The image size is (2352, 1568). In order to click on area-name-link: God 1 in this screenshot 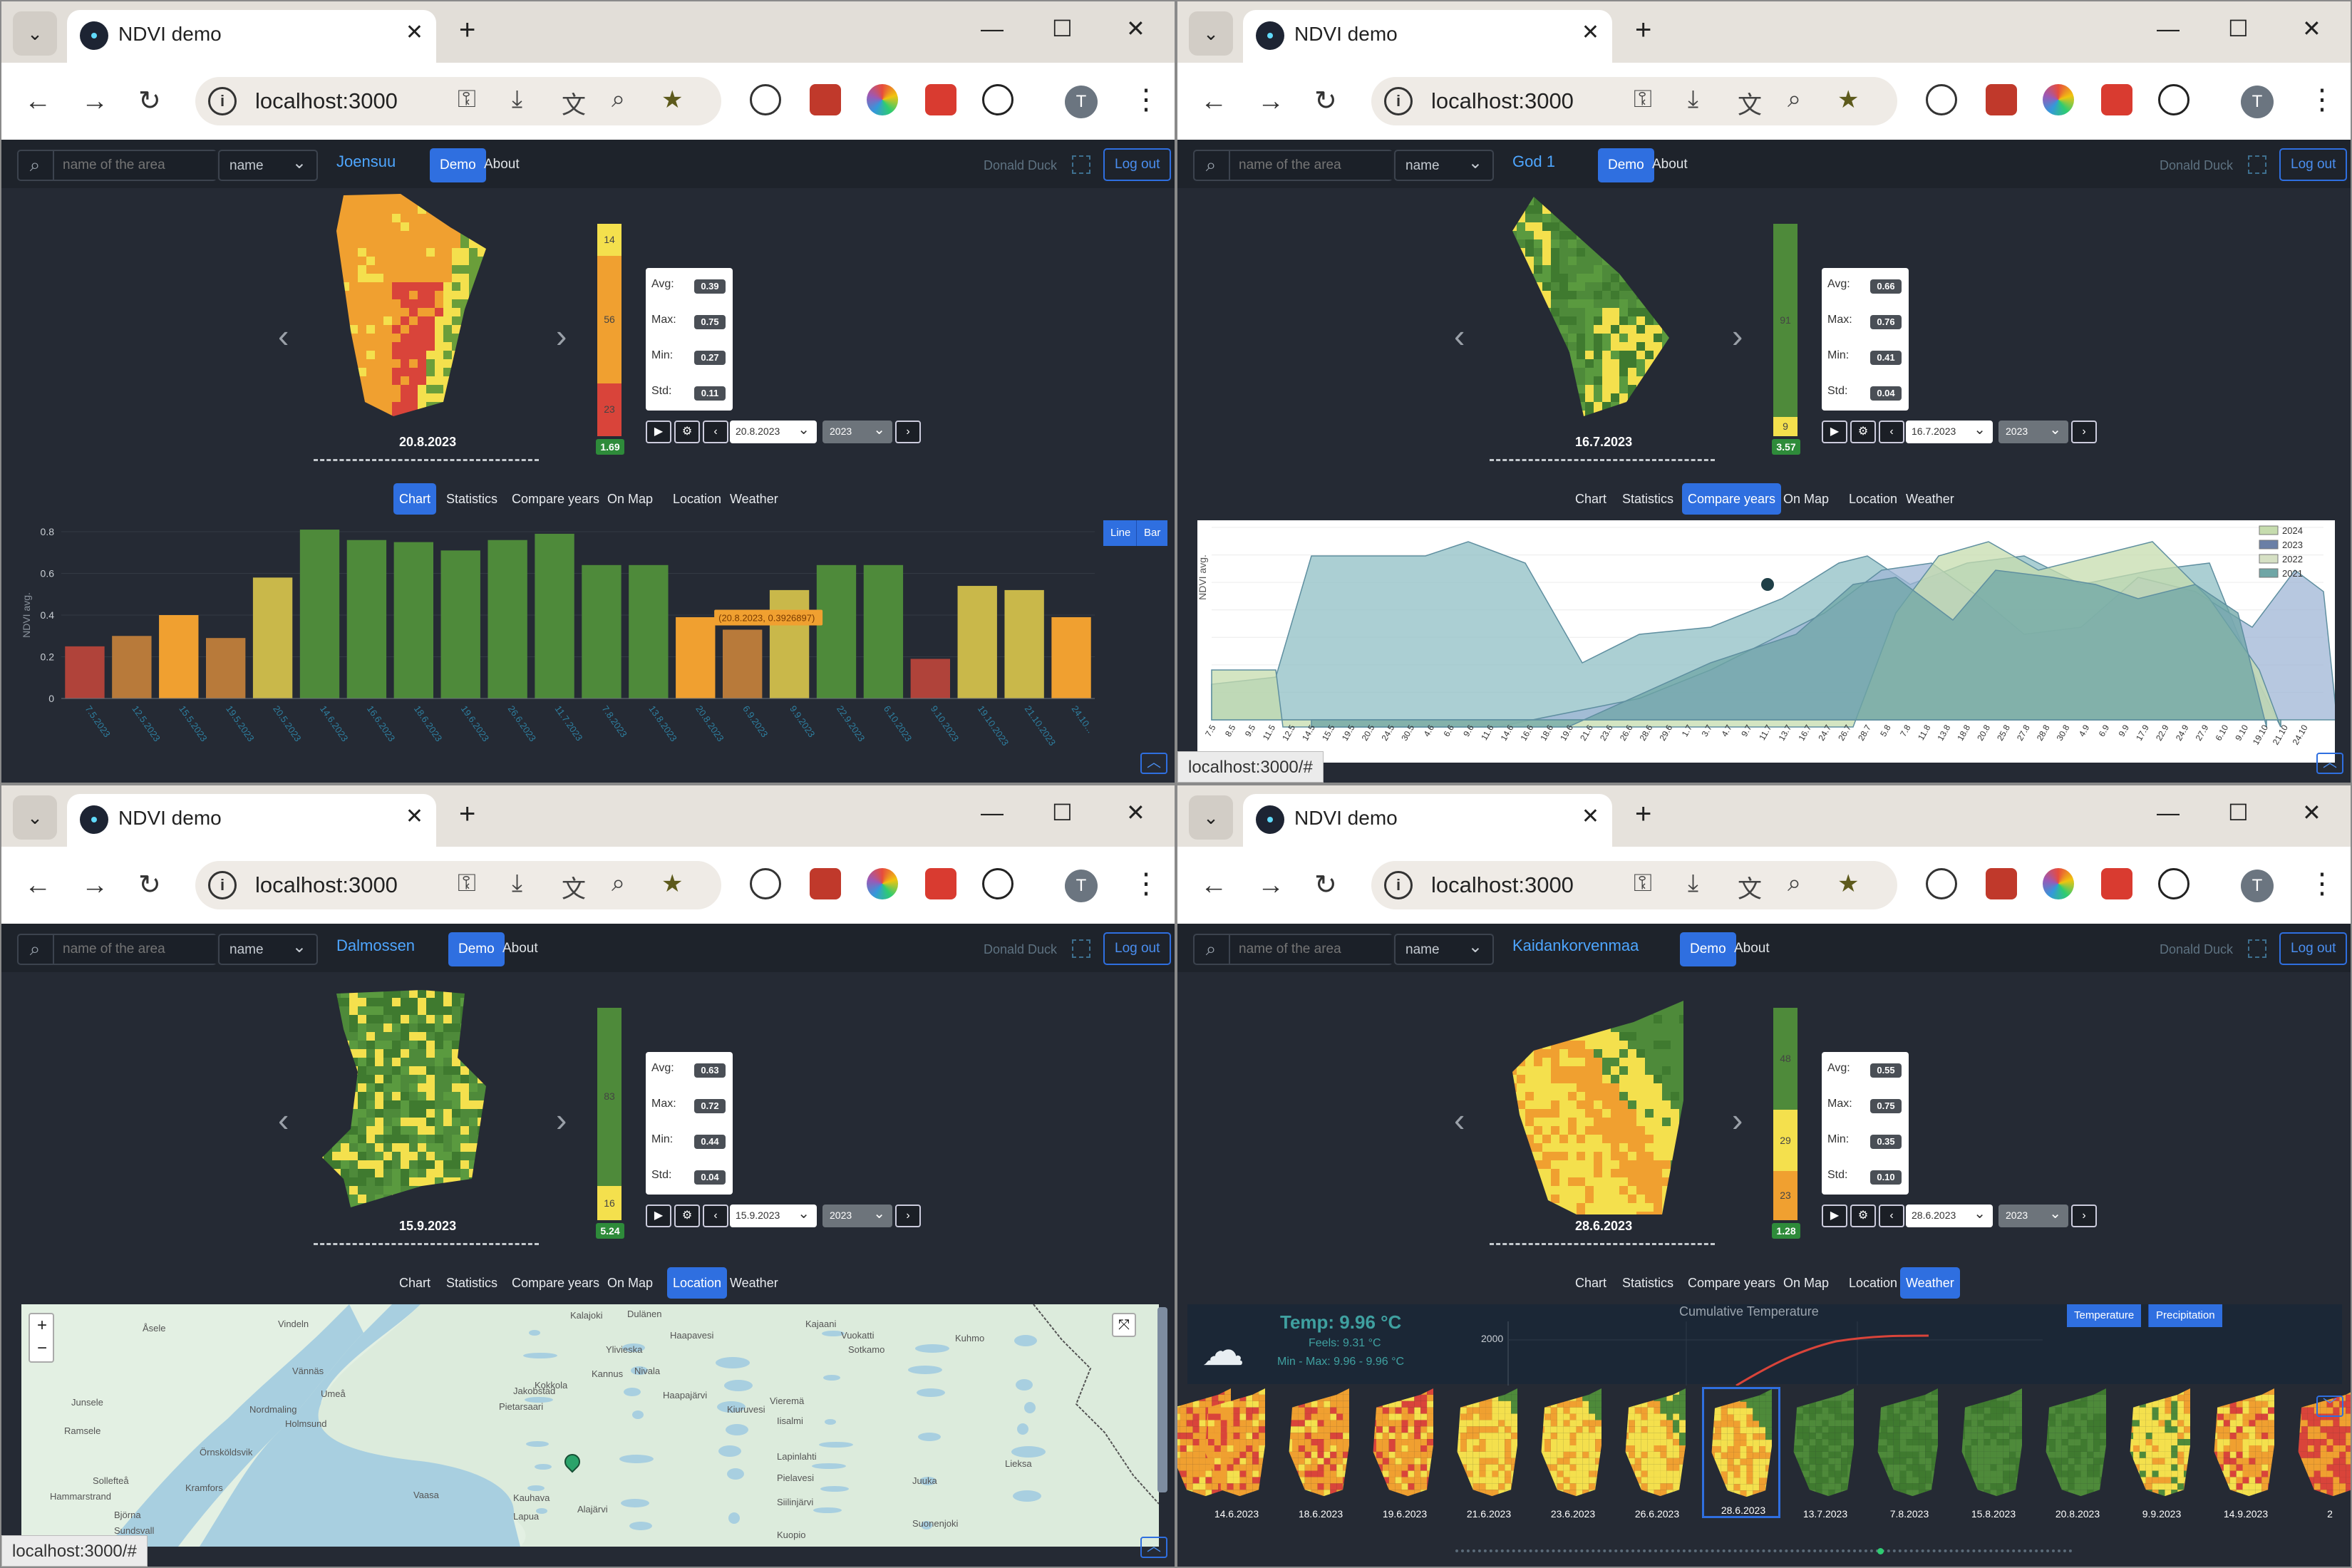, I will do `click(1534, 162)`.